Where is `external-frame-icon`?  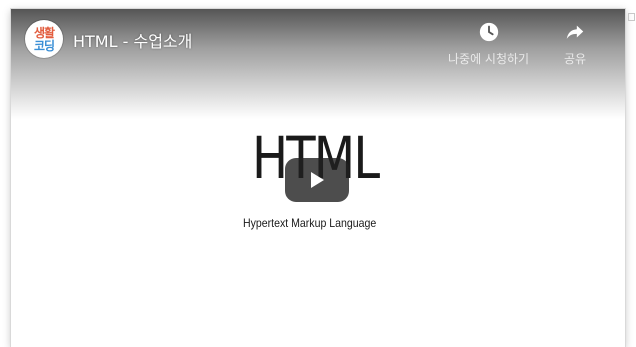 external-frame-icon is located at coordinates (631, 17).